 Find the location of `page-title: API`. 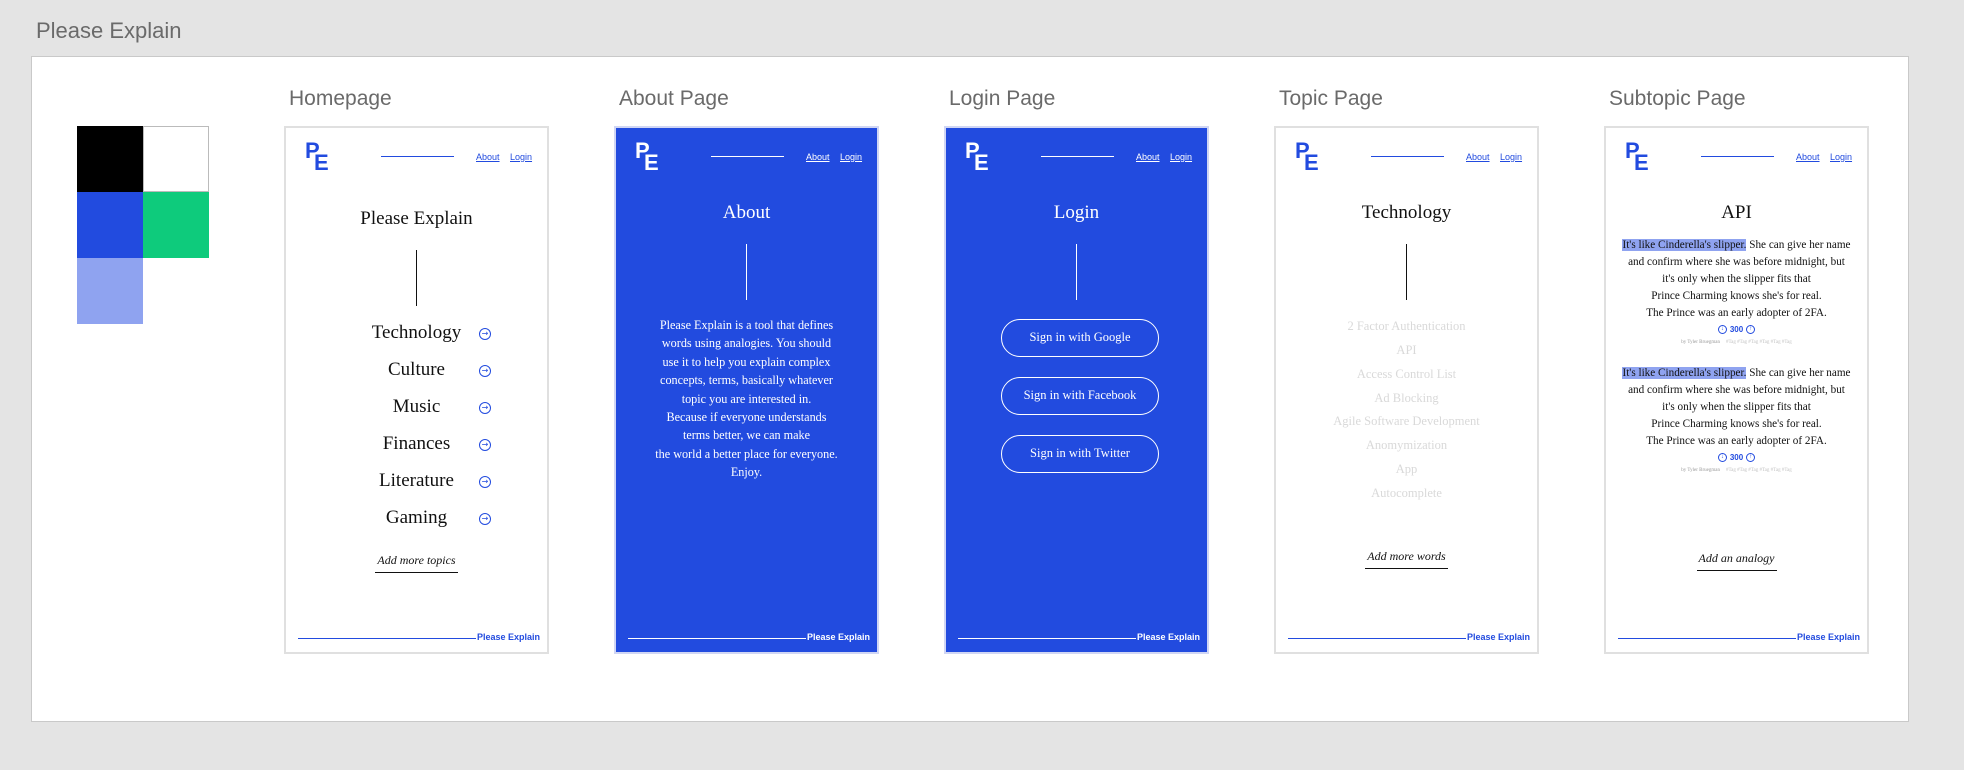

page-title: API is located at coordinates (1736, 212).